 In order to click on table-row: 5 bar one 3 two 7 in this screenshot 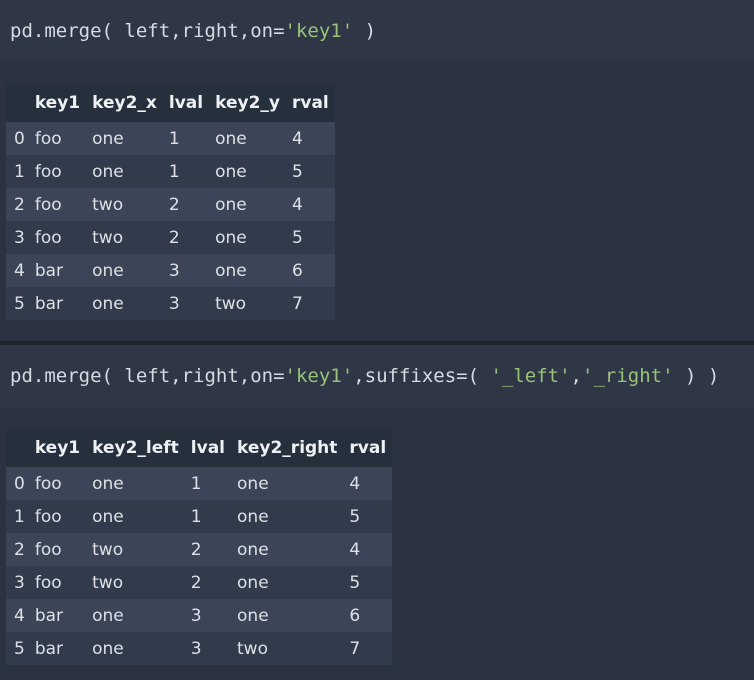, I will do `click(199, 648)`.